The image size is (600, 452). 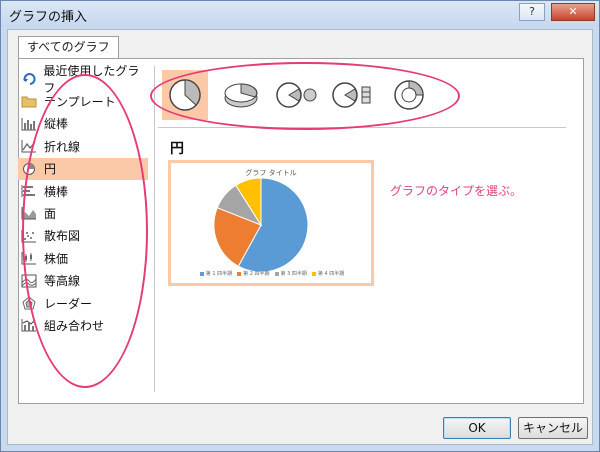 I want to click on radar-chart-icon, so click(x=29, y=303).